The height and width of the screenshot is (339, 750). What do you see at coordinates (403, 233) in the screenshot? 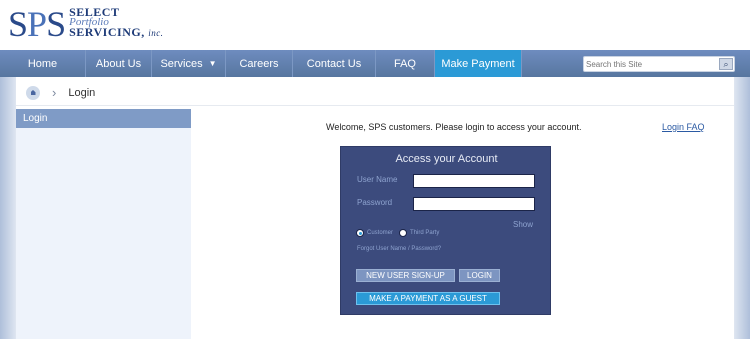
I see `radio-third-party` at bounding box center [403, 233].